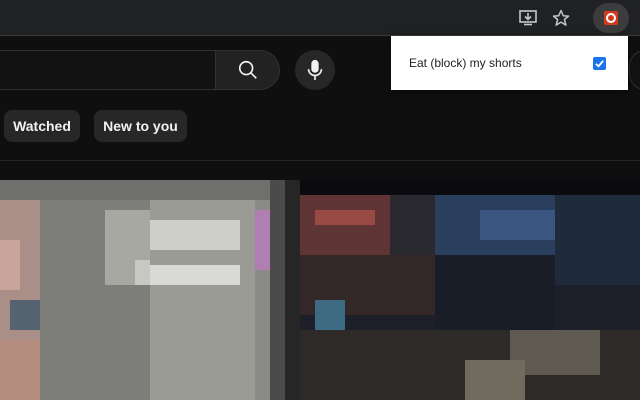 This screenshot has width=640, height=400. Describe the element at coordinates (561, 18) in the screenshot. I see `bookmark-star-icon` at that location.